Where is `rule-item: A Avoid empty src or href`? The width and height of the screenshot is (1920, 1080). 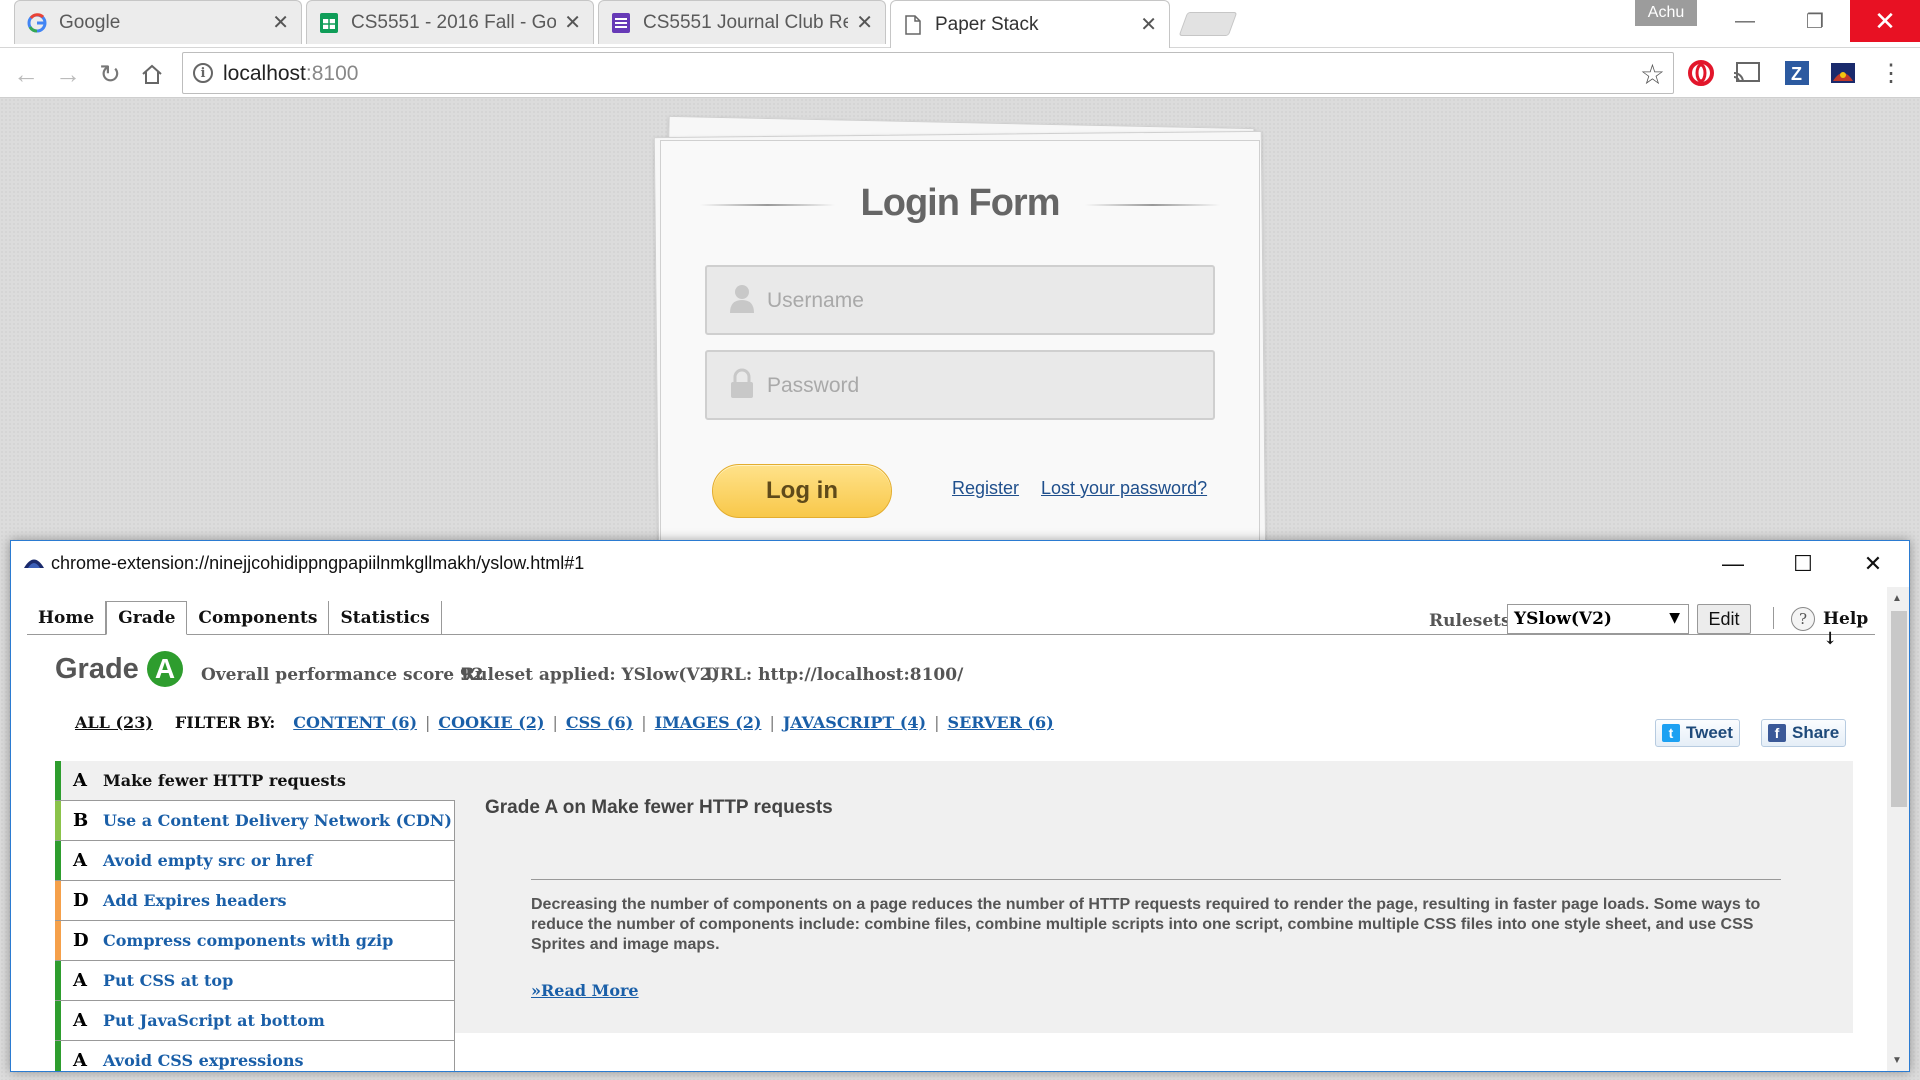
rule-item: A Avoid empty src or href is located at coordinates (255, 861).